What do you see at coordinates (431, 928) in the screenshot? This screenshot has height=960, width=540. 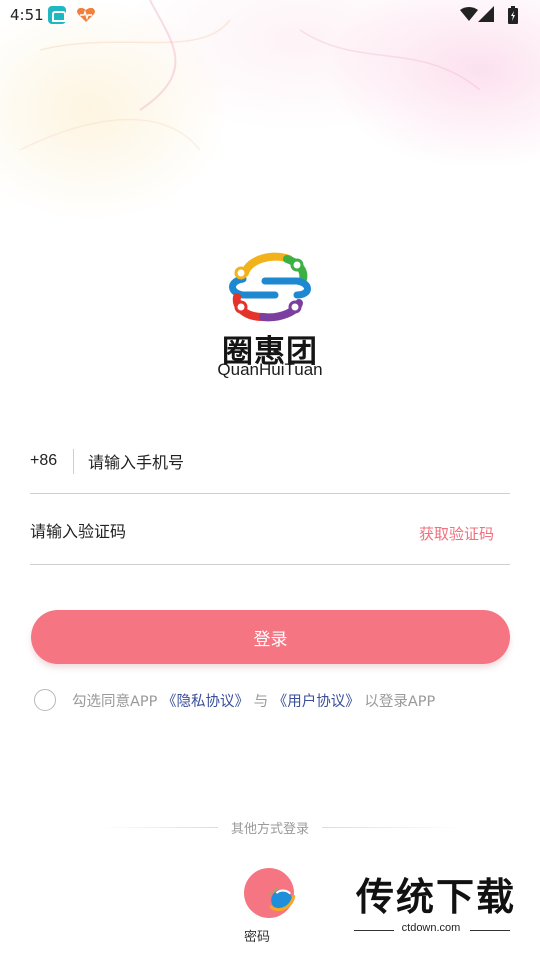 I see `watermark-url: ctdown.com` at bounding box center [431, 928].